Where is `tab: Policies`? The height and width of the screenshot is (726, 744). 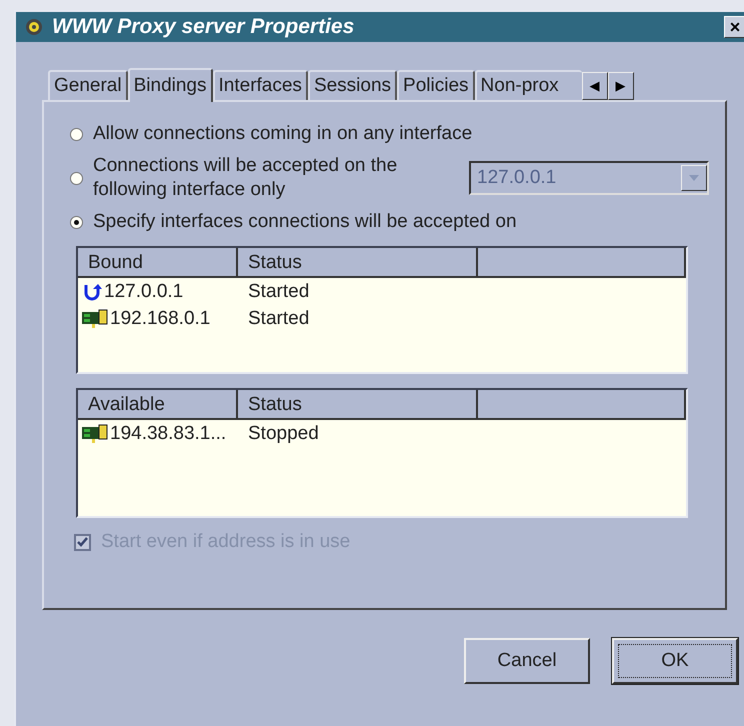 tab: Policies is located at coordinates (436, 85).